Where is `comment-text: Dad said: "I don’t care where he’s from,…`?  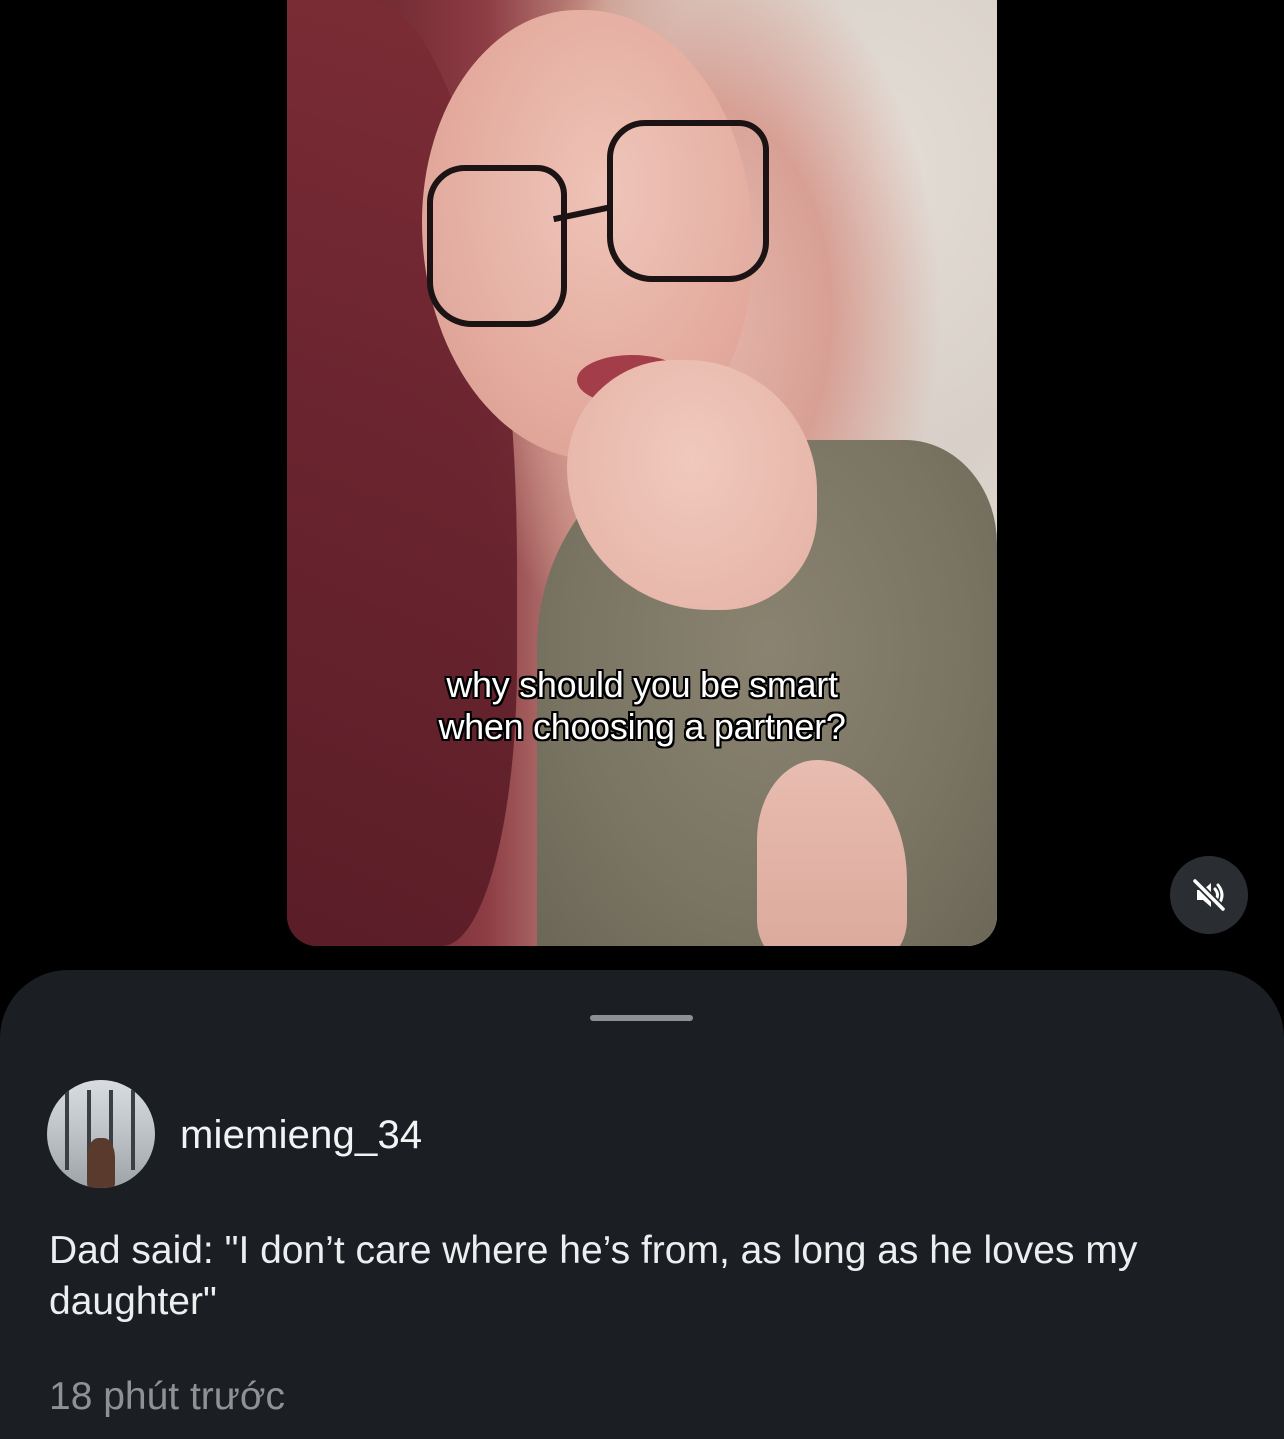 comment-text: Dad said: "I don’t care where he’s from,… is located at coordinates (593, 1276).